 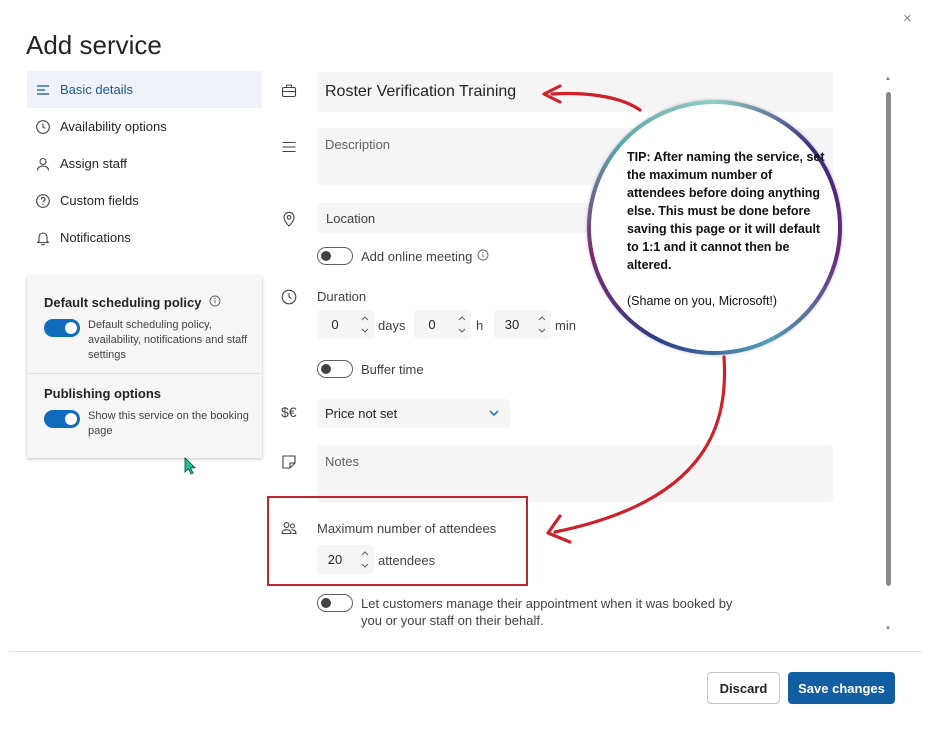 What do you see at coordinates (43, 238) in the screenshot?
I see `bell-icon` at bounding box center [43, 238].